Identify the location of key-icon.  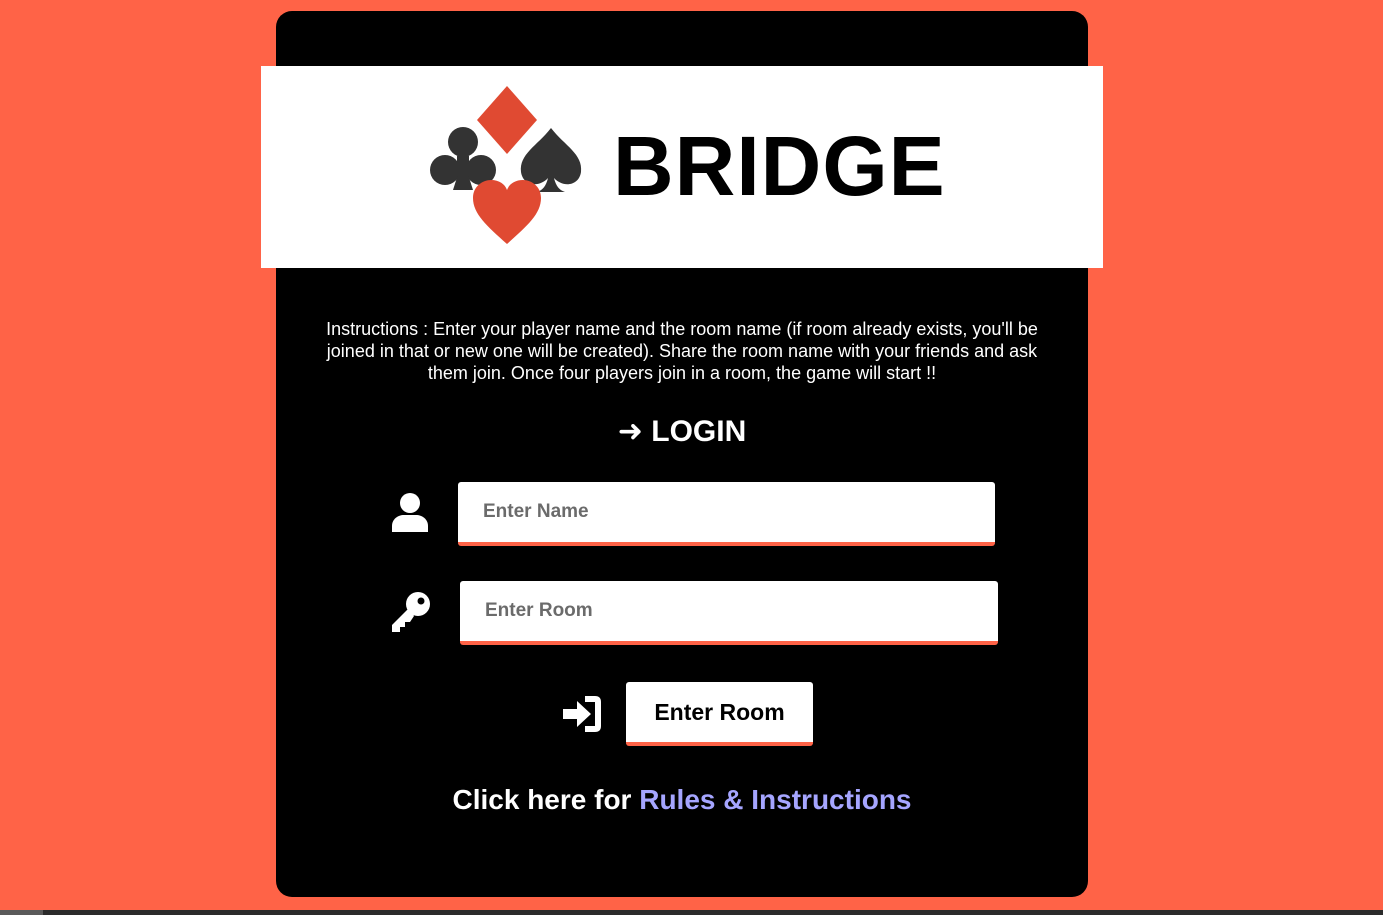
(411, 612).